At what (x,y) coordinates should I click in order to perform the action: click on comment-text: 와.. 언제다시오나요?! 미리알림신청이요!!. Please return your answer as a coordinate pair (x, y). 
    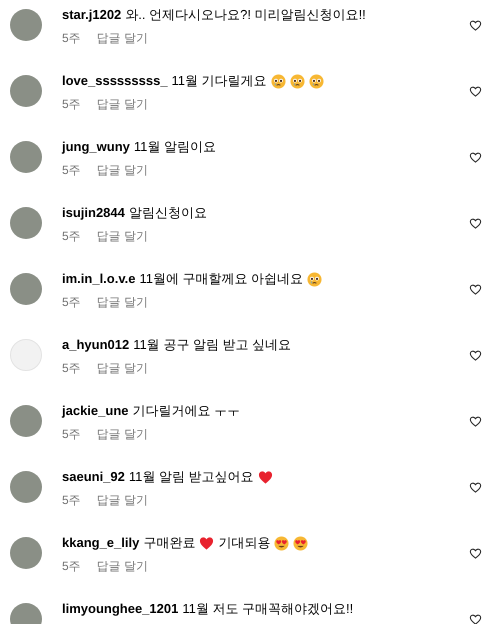
    Looking at the image, I should click on (245, 15).